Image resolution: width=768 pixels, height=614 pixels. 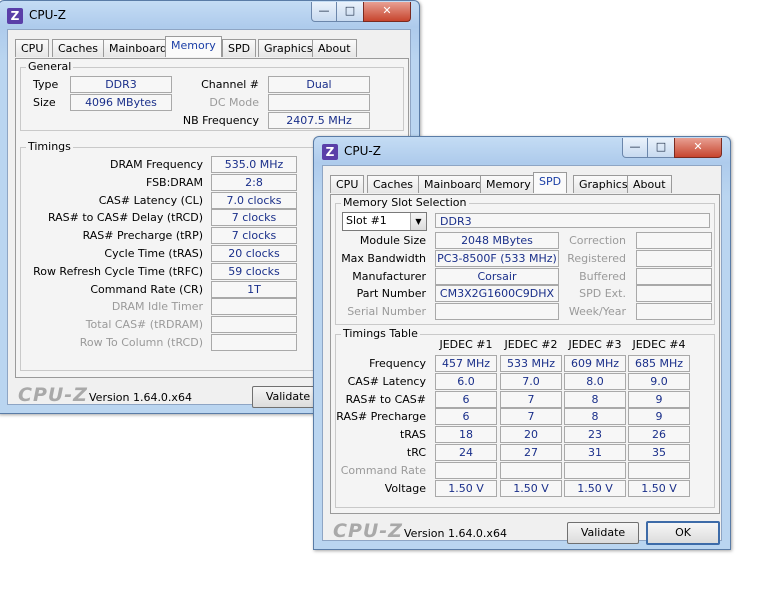 I want to click on timings-table-title: Timings Table, so click(x=380, y=333).